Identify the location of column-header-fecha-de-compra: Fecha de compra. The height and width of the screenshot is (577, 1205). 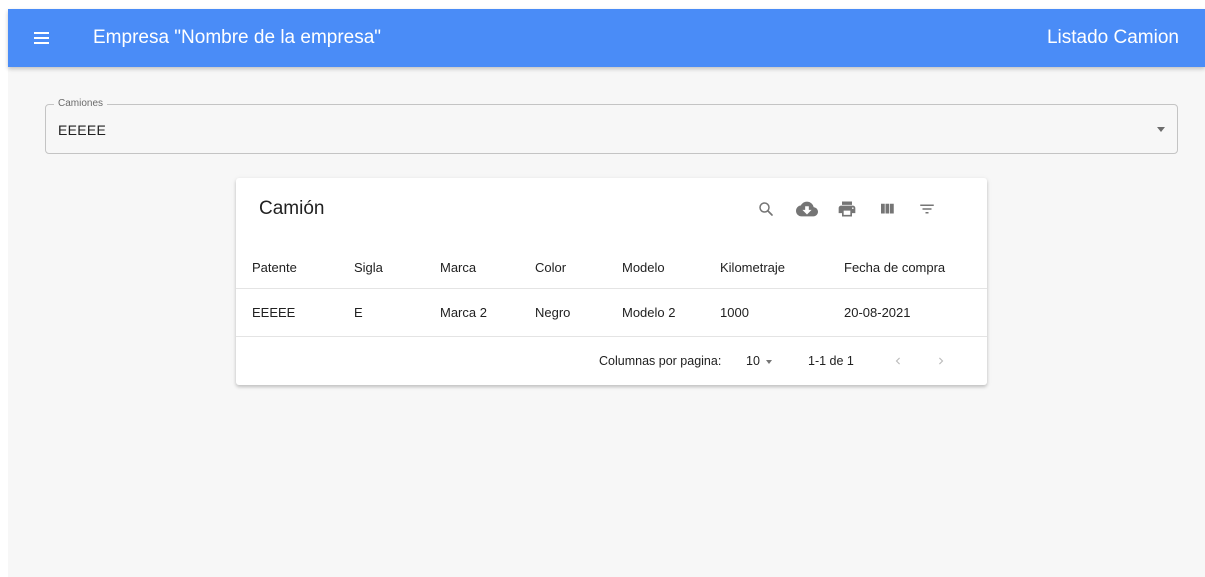
(894, 268).